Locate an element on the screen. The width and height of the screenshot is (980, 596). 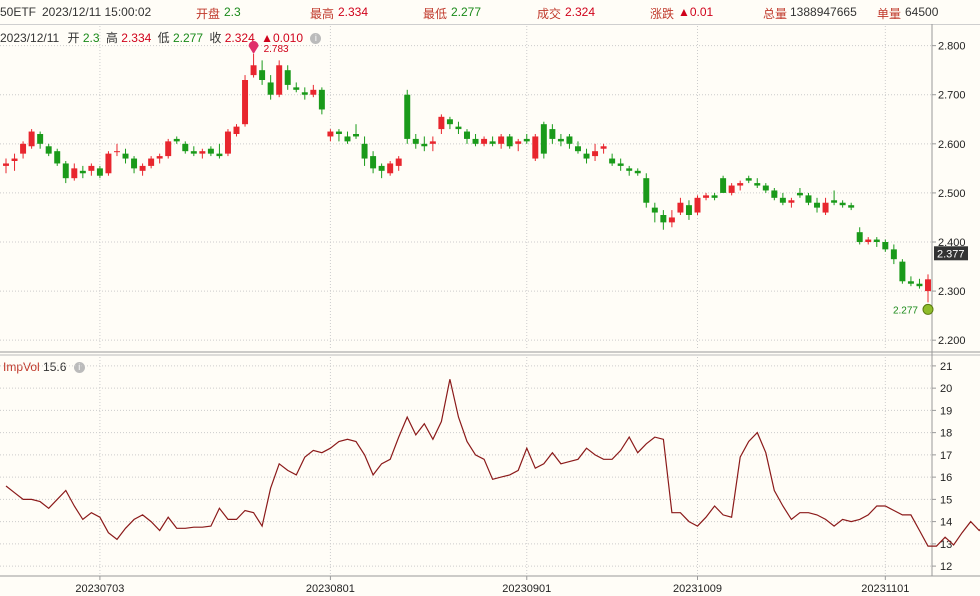
vol-tick-label: 16 is located at coordinates (946, 478).